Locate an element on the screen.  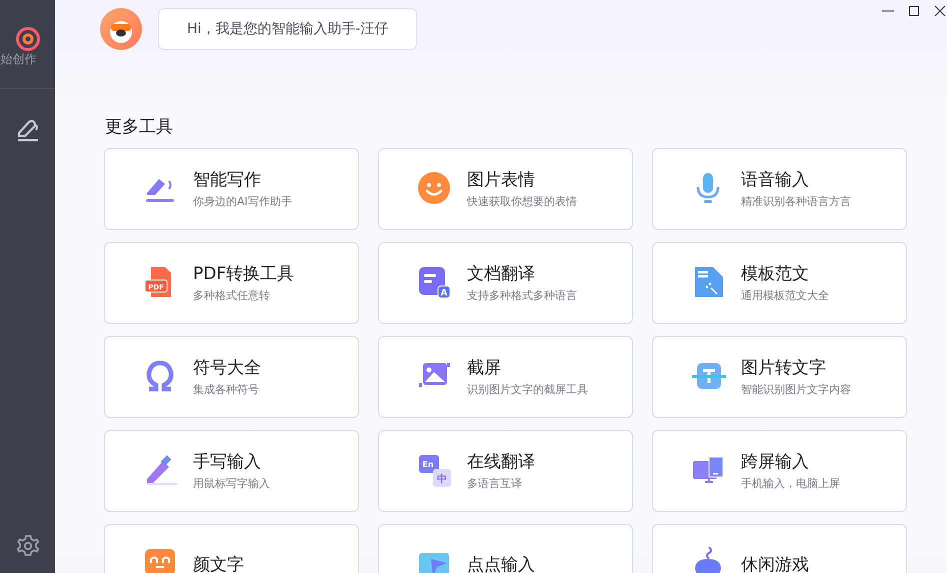
tool-description: 手机输入，电脑上屏 is located at coordinates (790, 483).